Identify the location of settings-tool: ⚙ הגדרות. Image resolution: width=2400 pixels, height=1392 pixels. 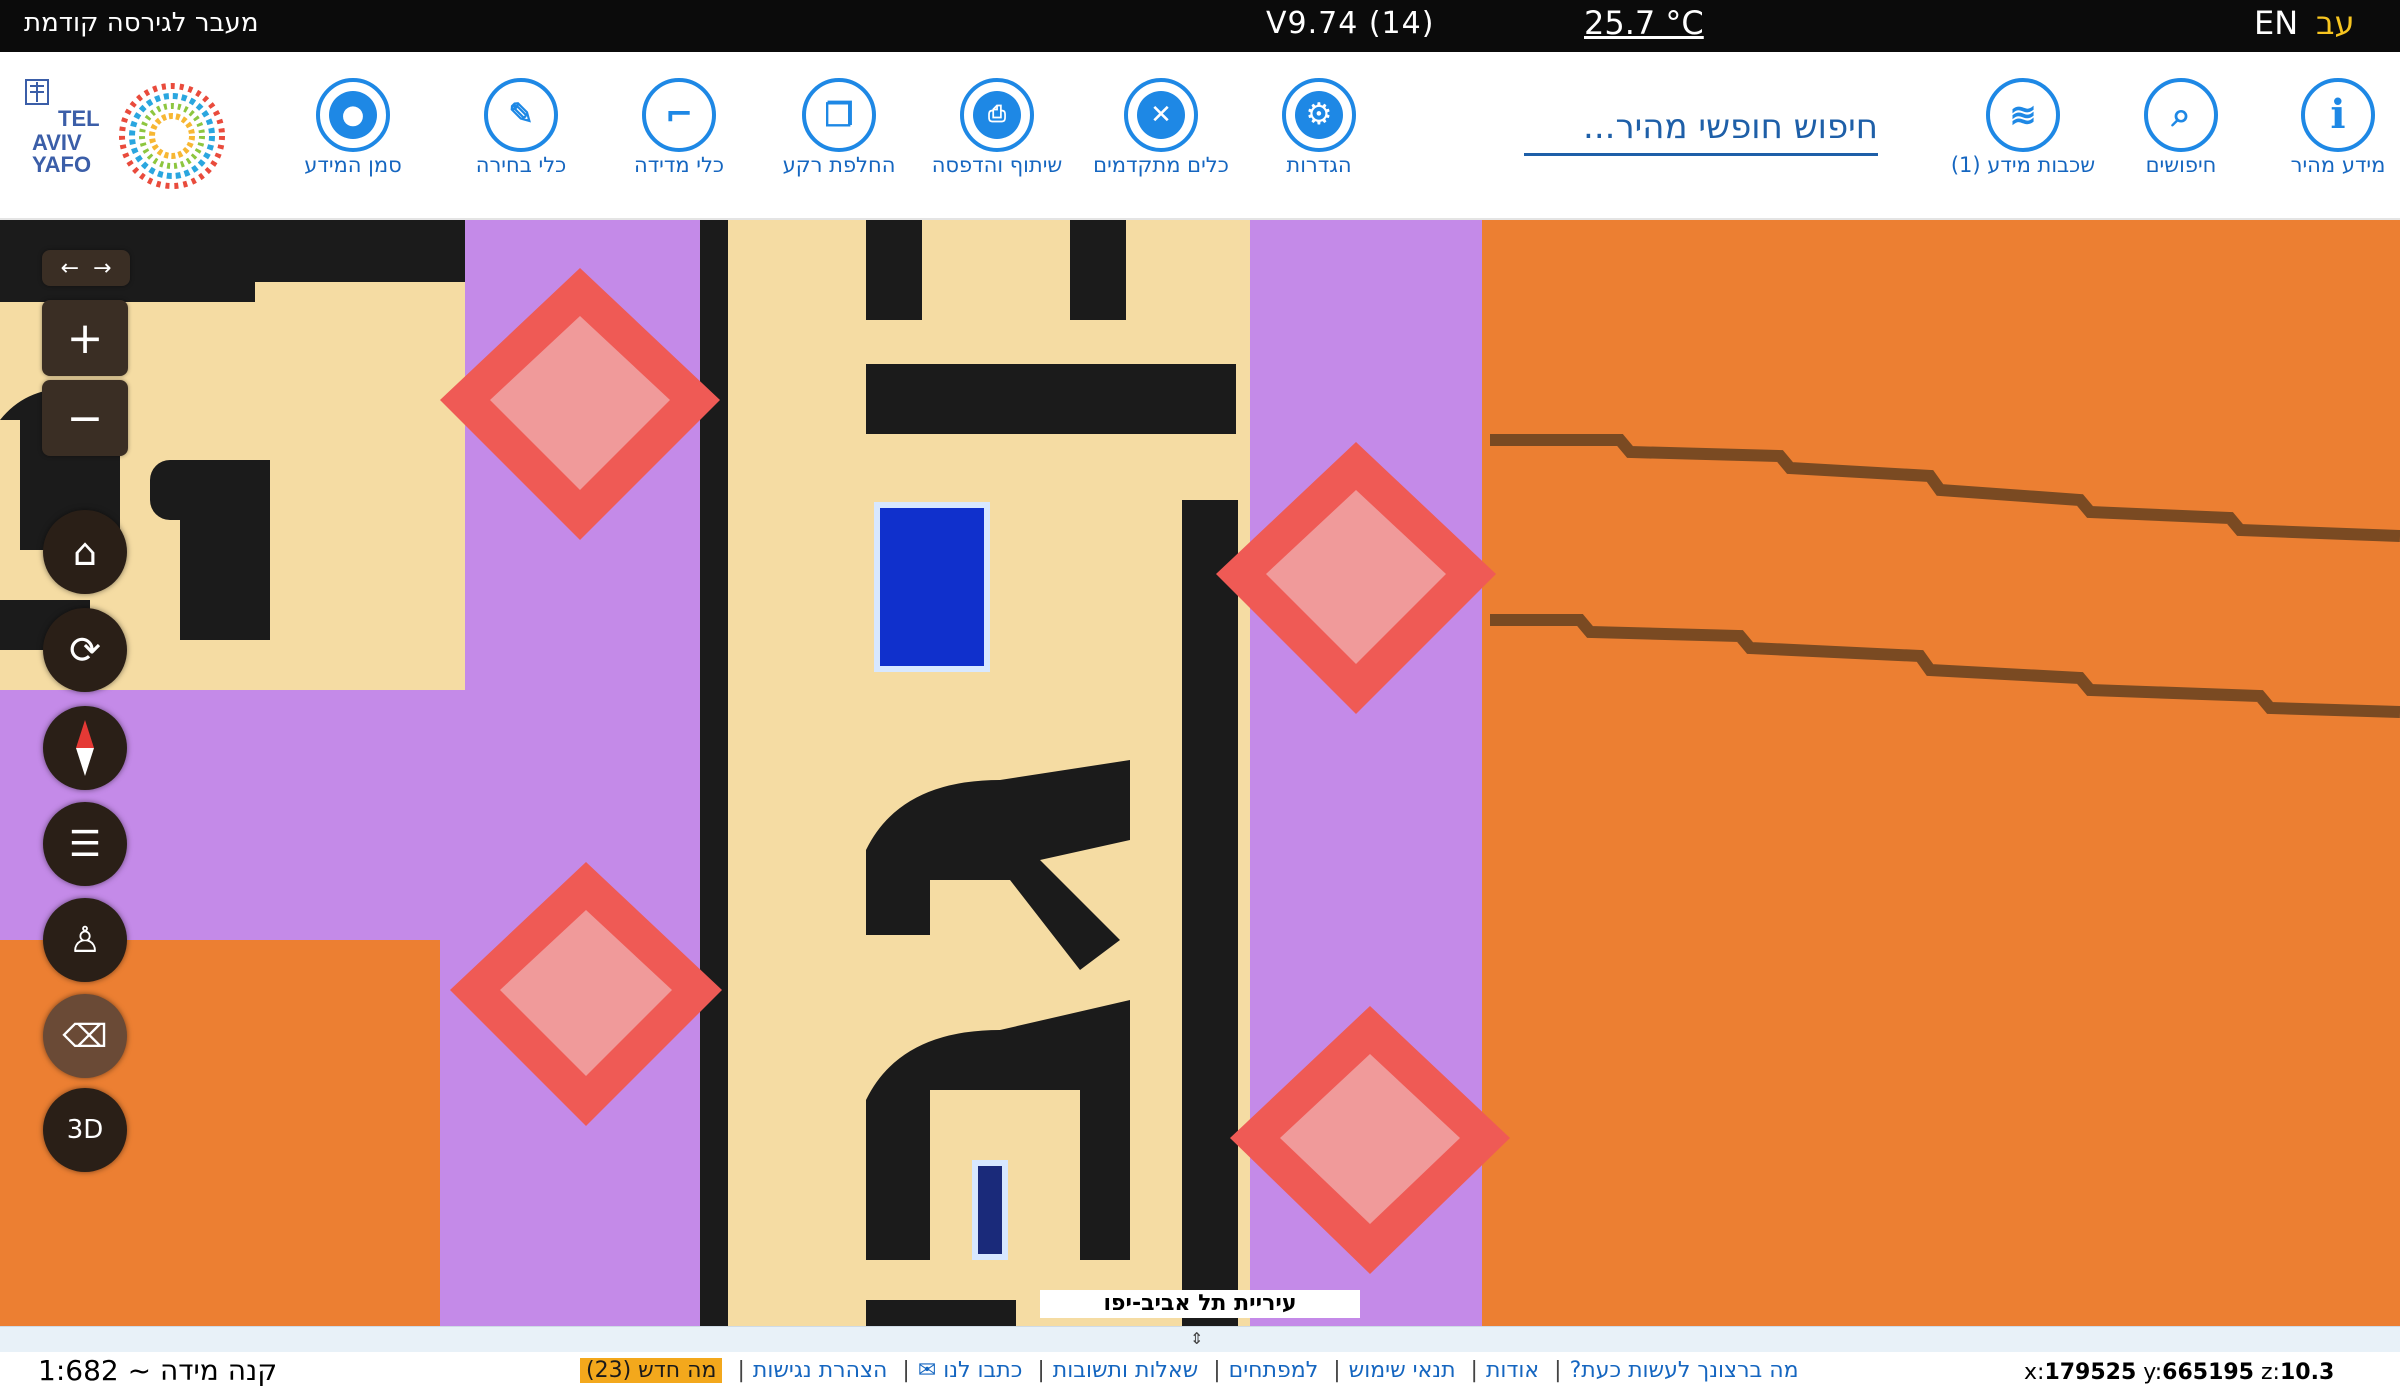
(1319, 128).